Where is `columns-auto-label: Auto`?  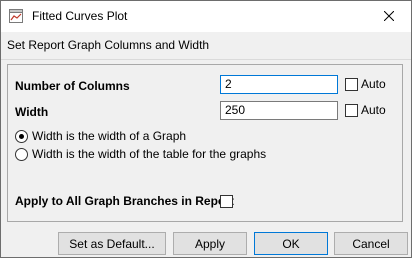
columns-auto-label: Auto is located at coordinates (373, 84).